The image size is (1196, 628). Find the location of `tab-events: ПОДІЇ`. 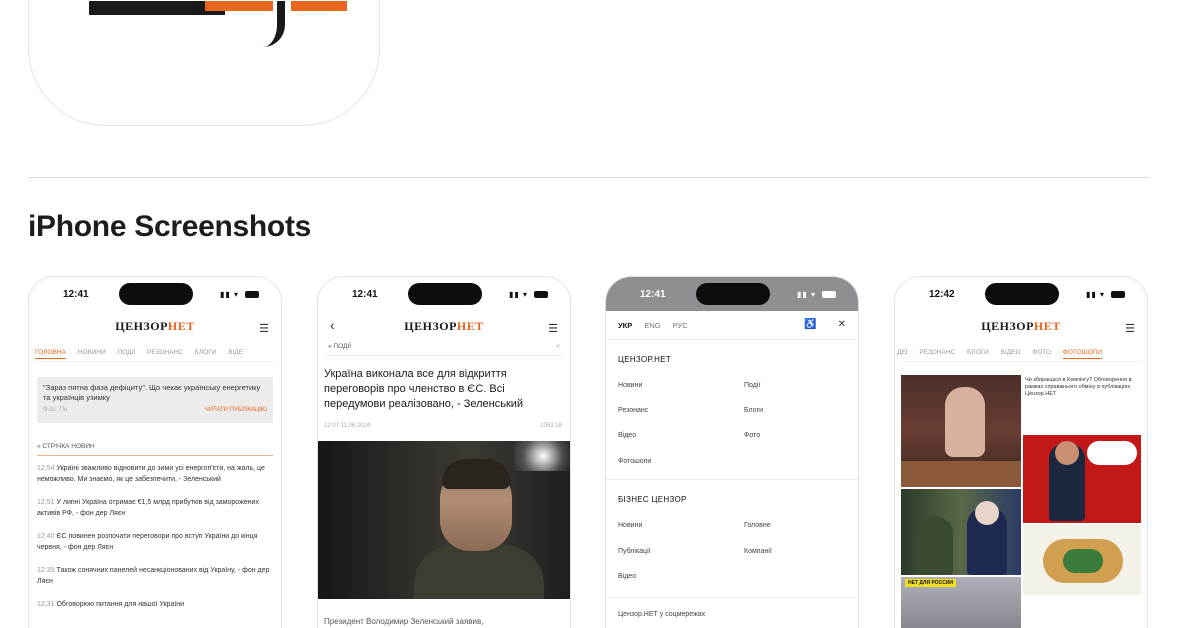

tab-events: ПОДІЇ is located at coordinates (126, 352).